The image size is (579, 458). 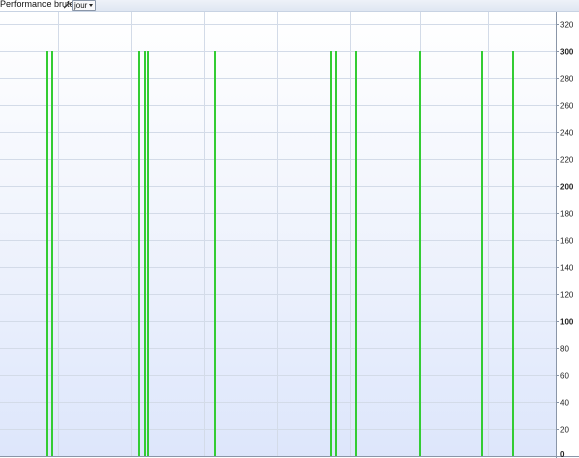 I want to click on y-tick-label: 100, so click(x=567, y=322).